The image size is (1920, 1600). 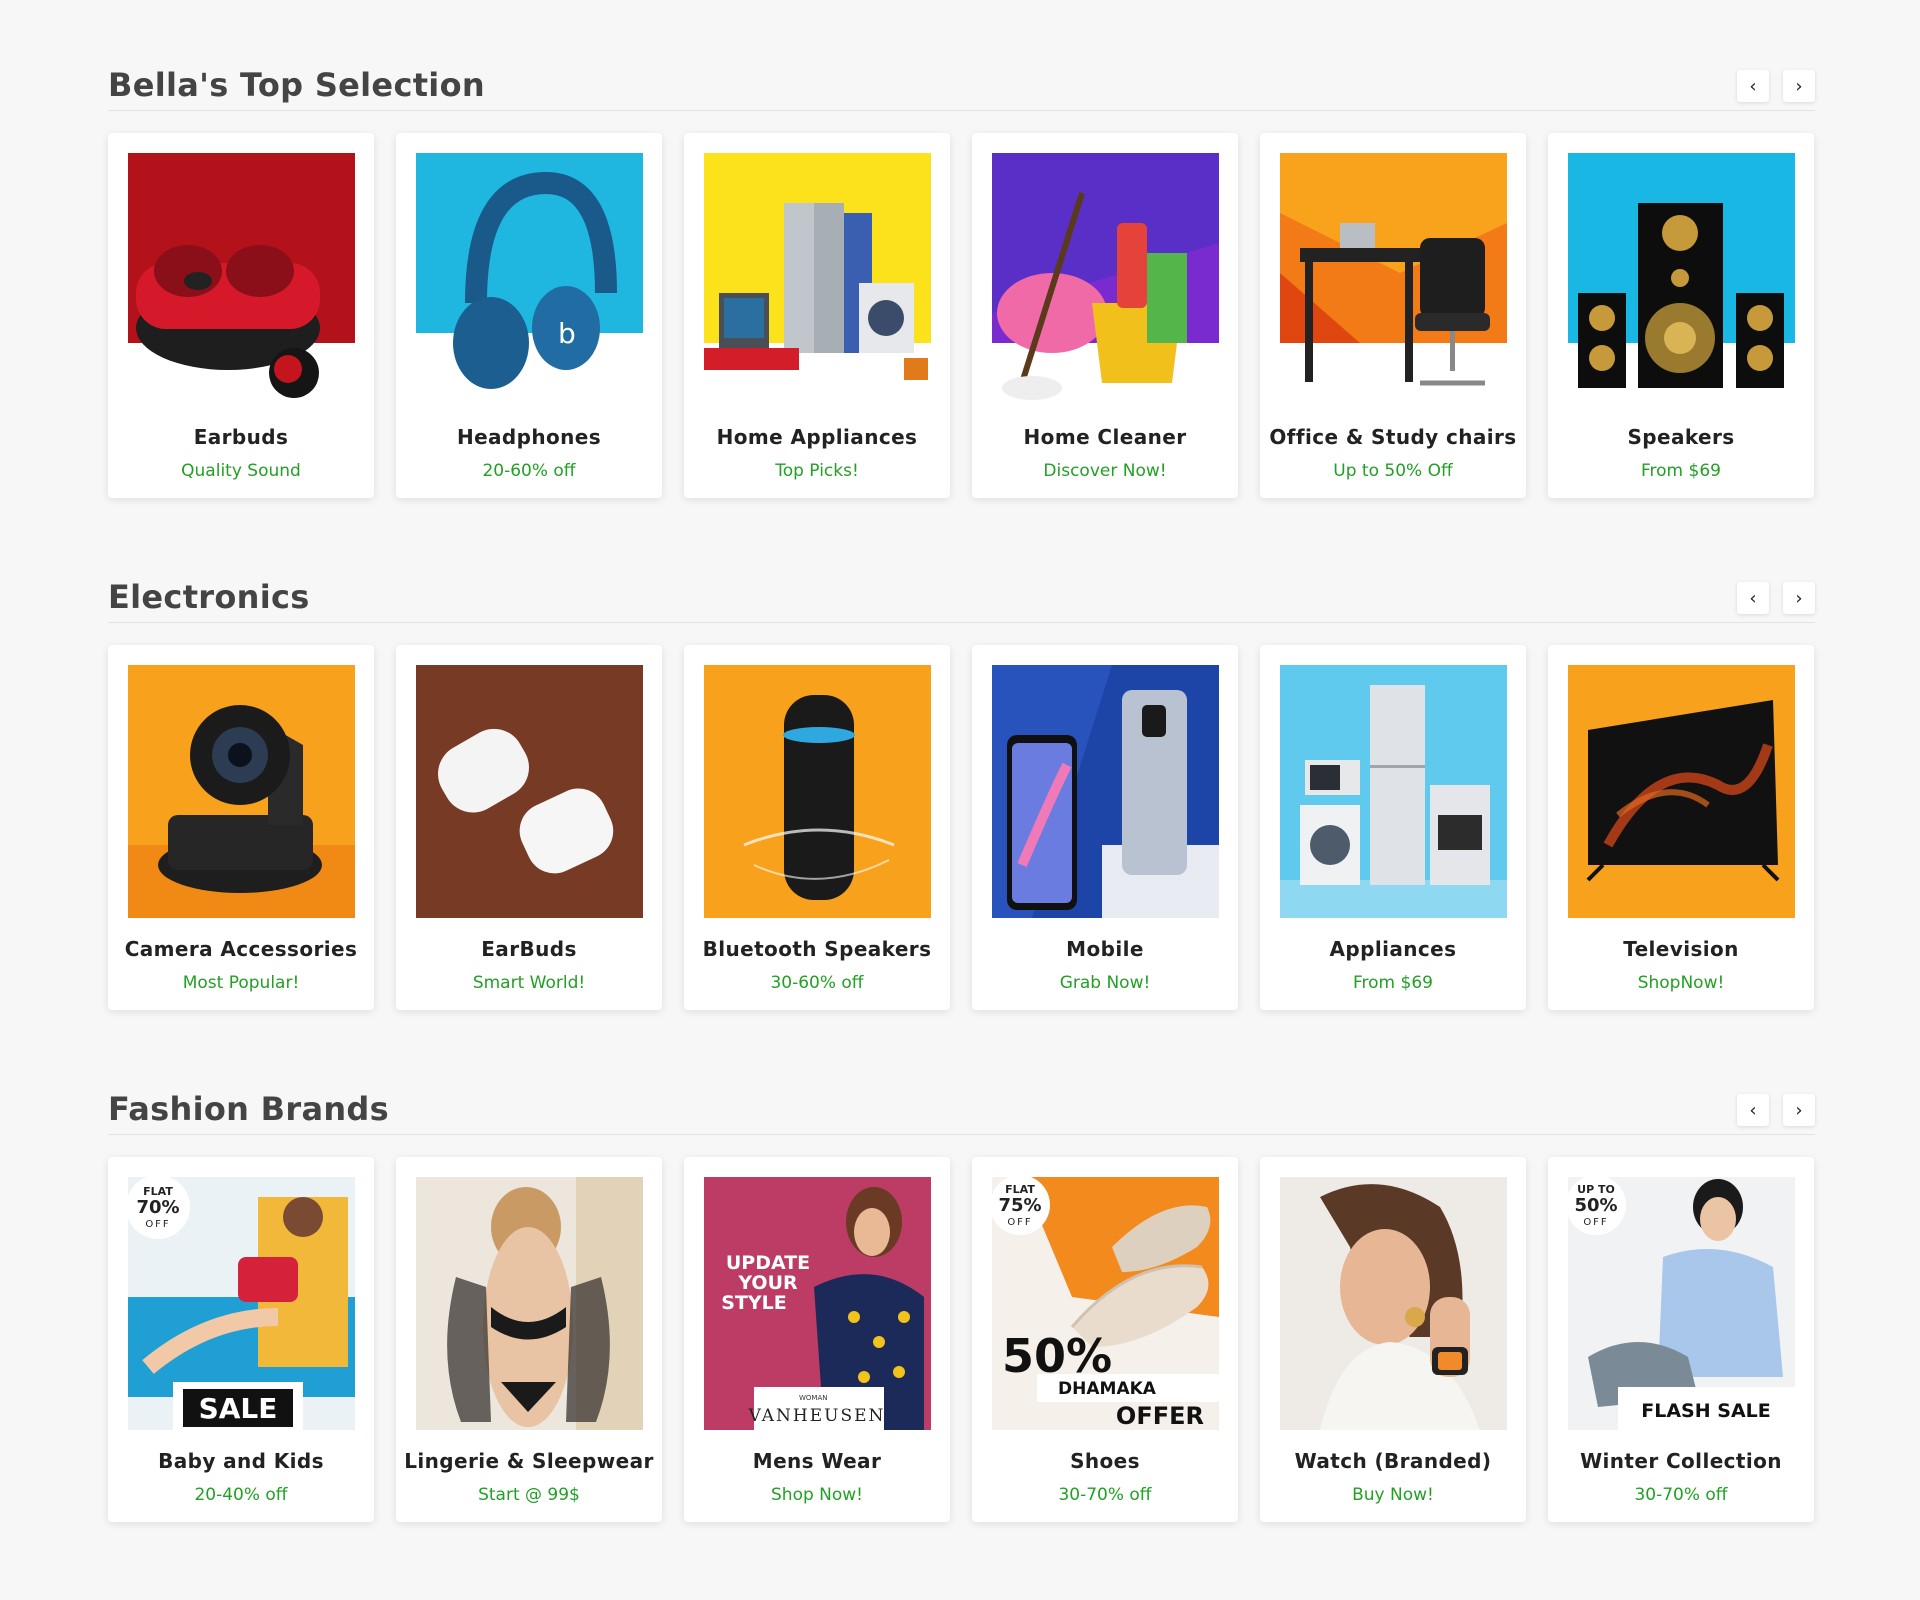 What do you see at coordinates (248, 1109) in the screenshot?
I see `section-title: Fashion Brands` at bounding box center [248, 1109].